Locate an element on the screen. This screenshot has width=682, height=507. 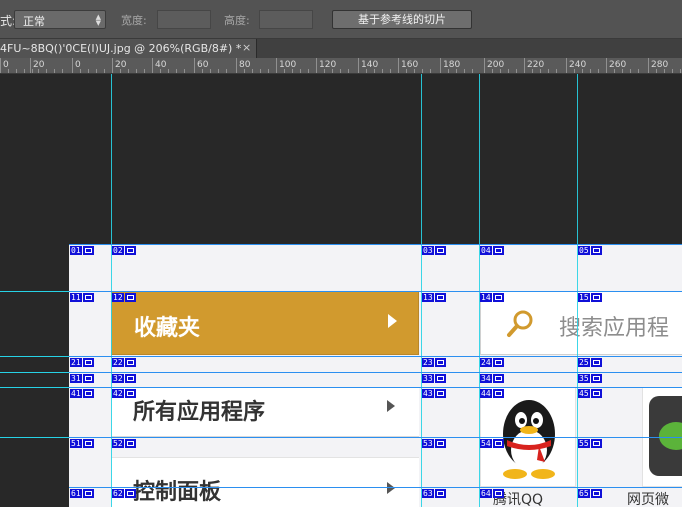
slice-badge: 51 is located at coordinates (82, 443).